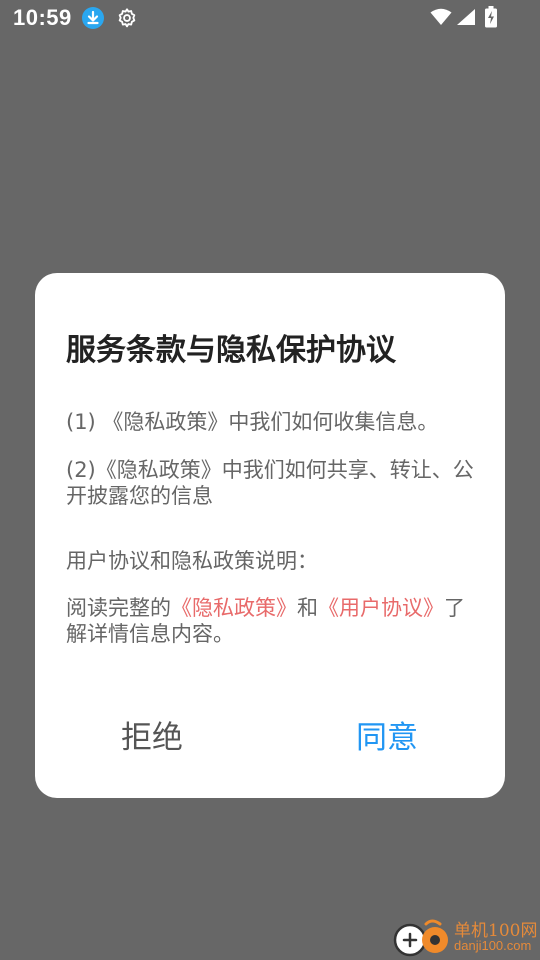 The image size is (540, 960). What do you see at coordinates (93, 18) in the screenshot?
I see `download-icon` at bounding box center [93, 18].